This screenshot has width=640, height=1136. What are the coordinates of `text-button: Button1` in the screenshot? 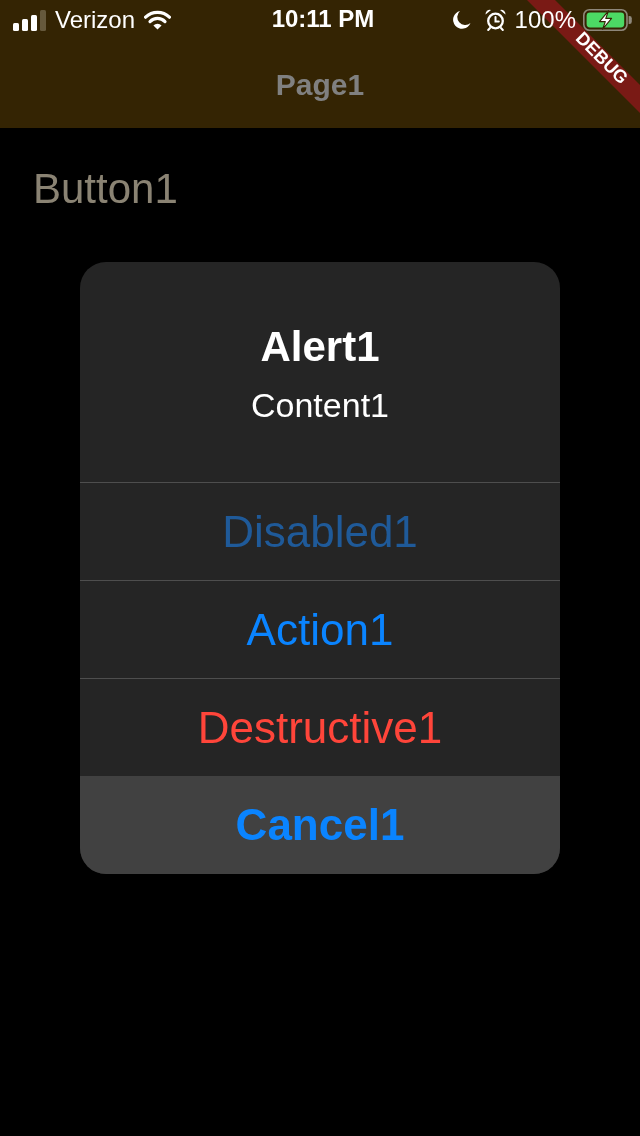 It's located at (105, 189).